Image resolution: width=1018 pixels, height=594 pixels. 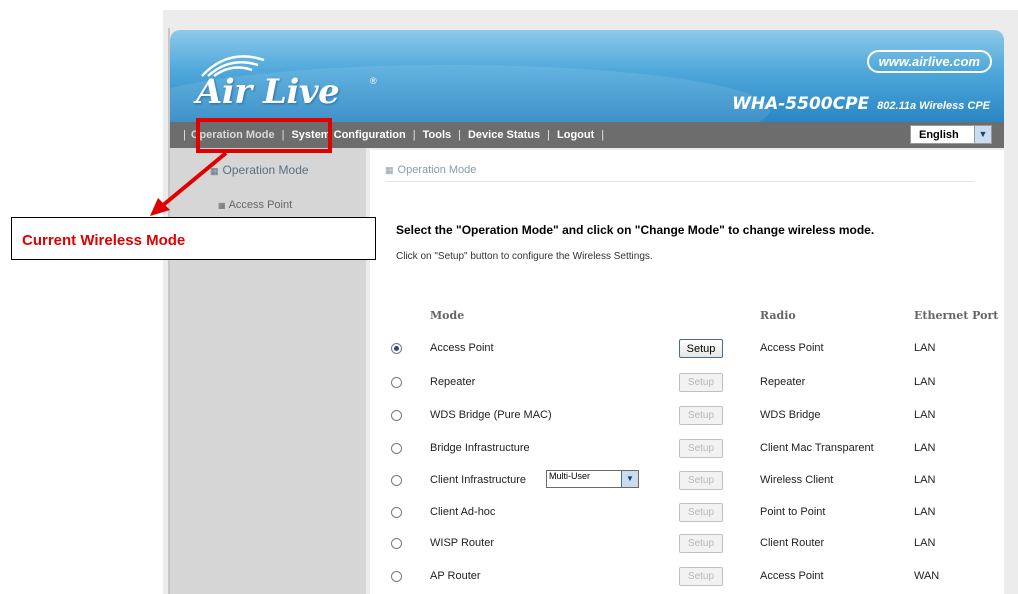 I want to click on client-mode-value: Multi-User, so click(x=570, y=476).